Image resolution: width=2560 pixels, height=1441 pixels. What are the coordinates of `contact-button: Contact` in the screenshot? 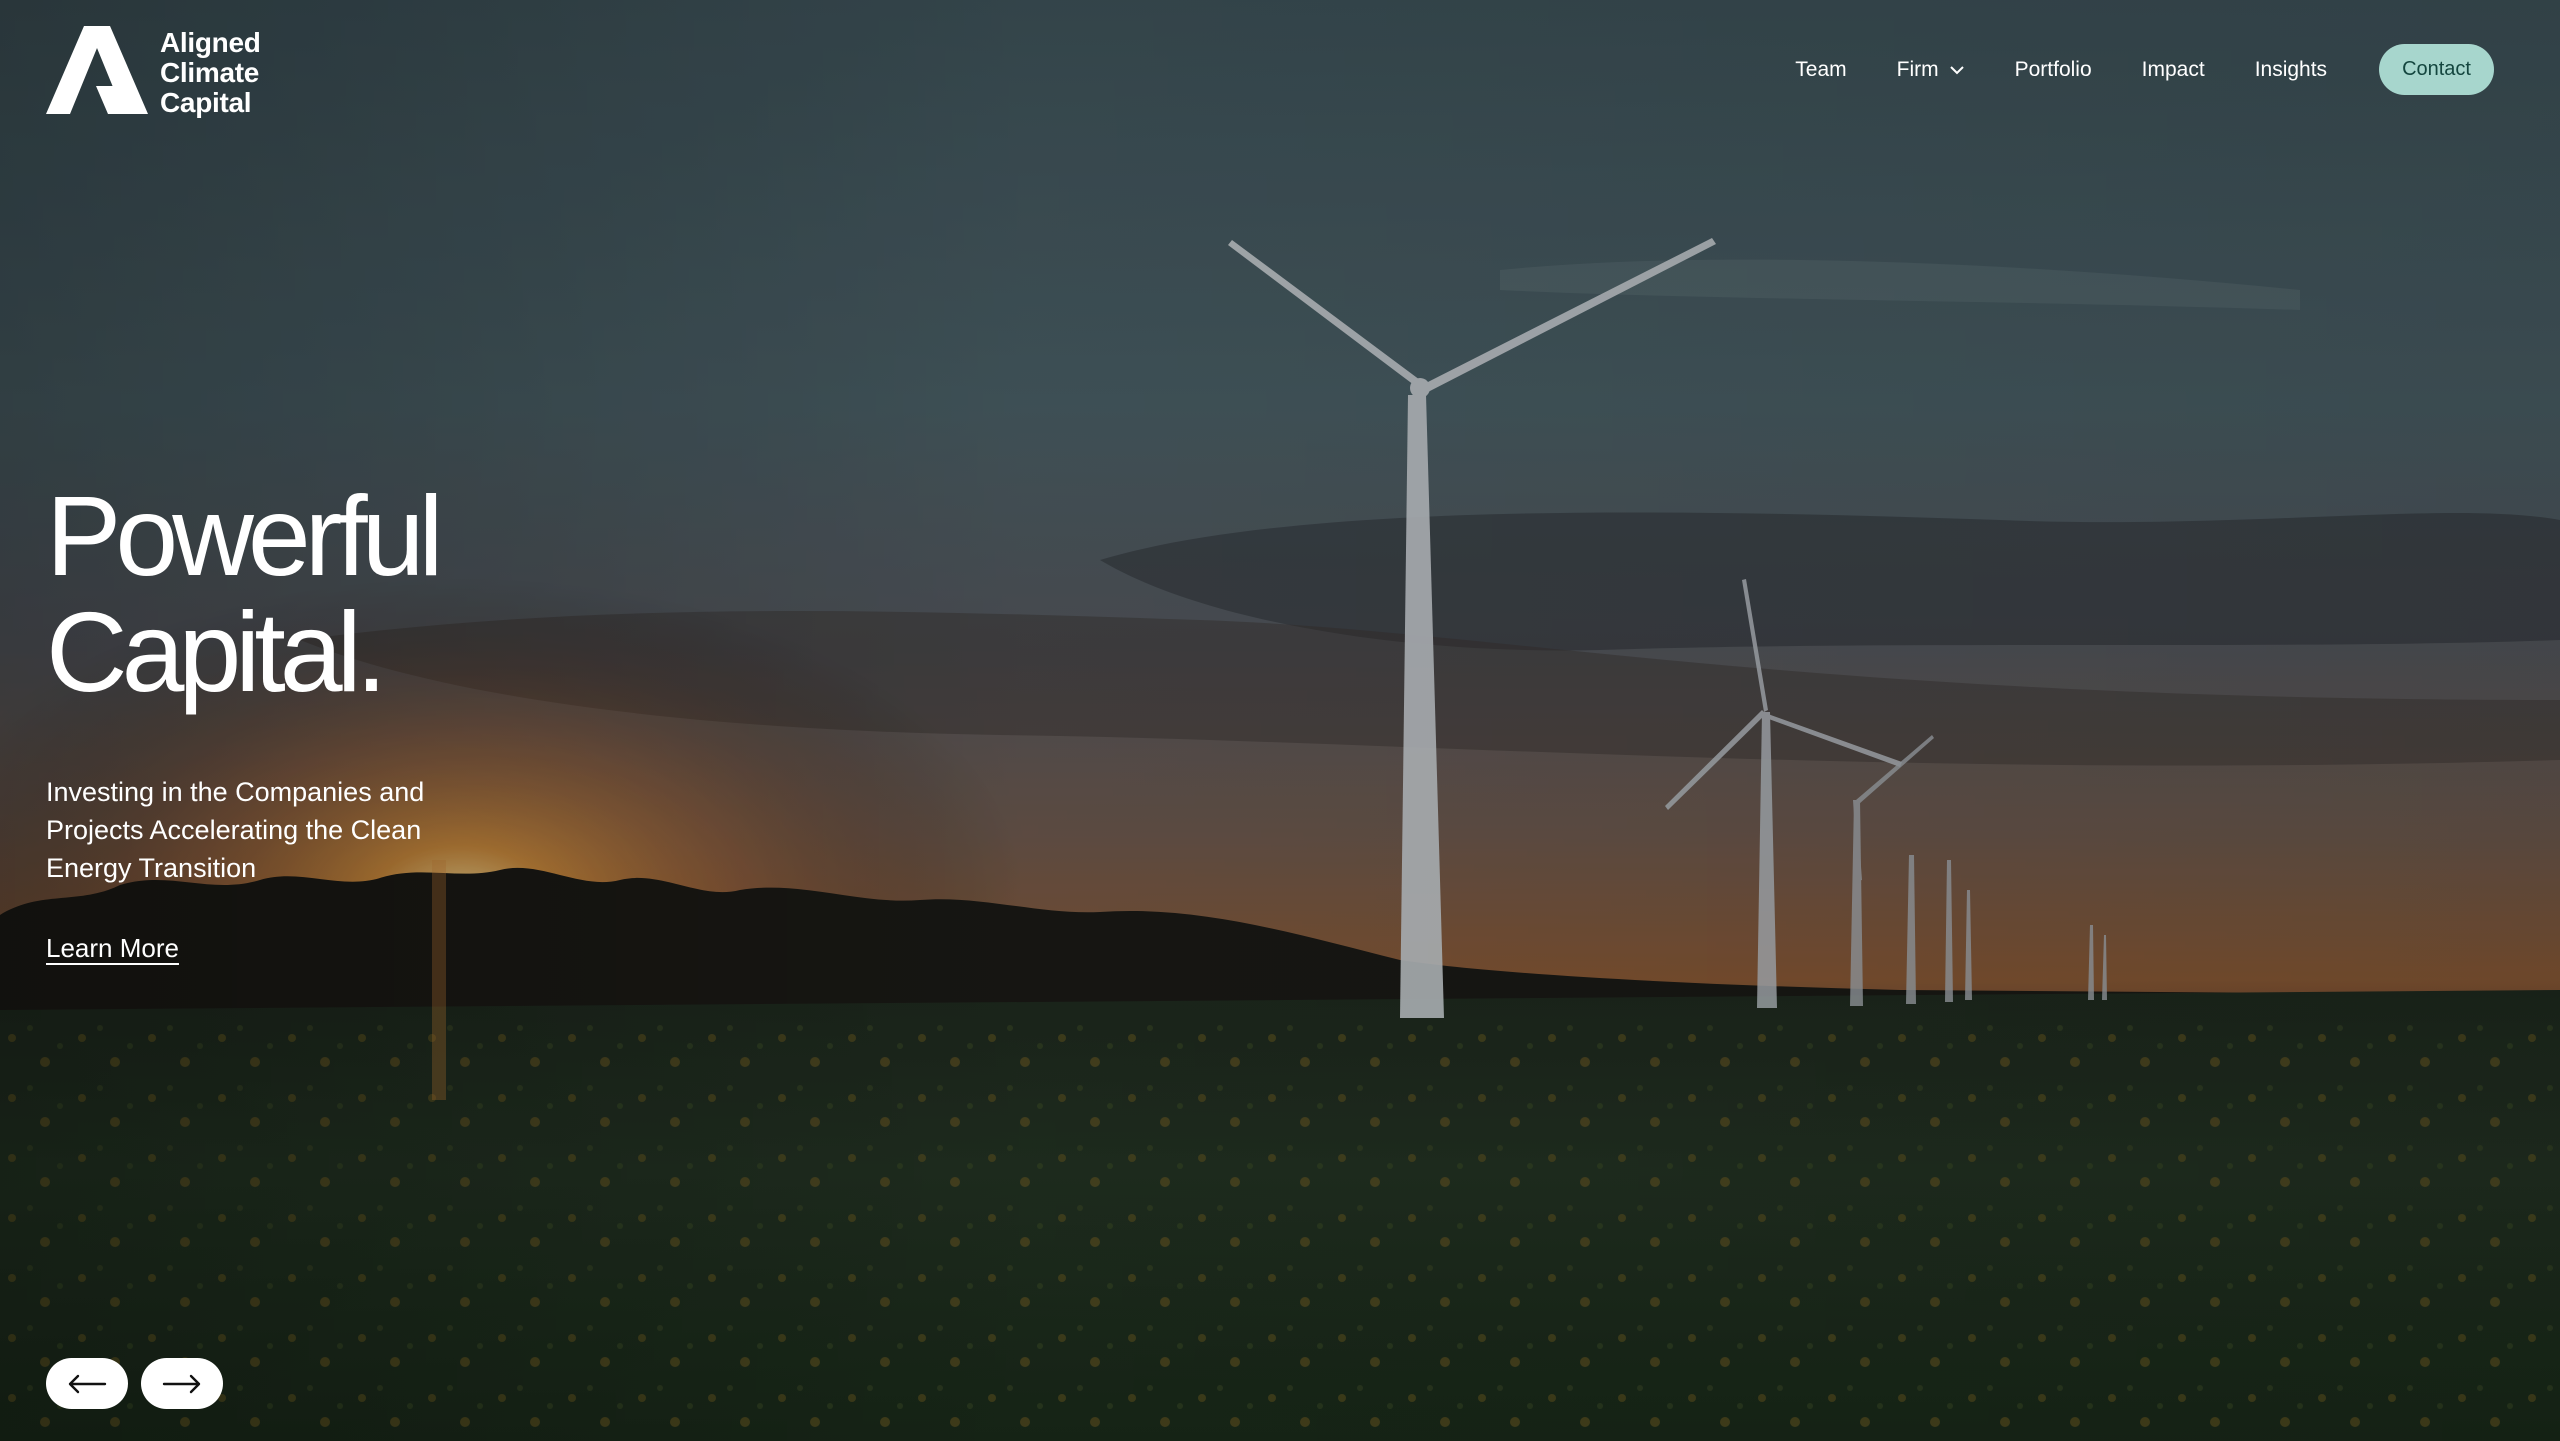 It's located at (2436, 69).